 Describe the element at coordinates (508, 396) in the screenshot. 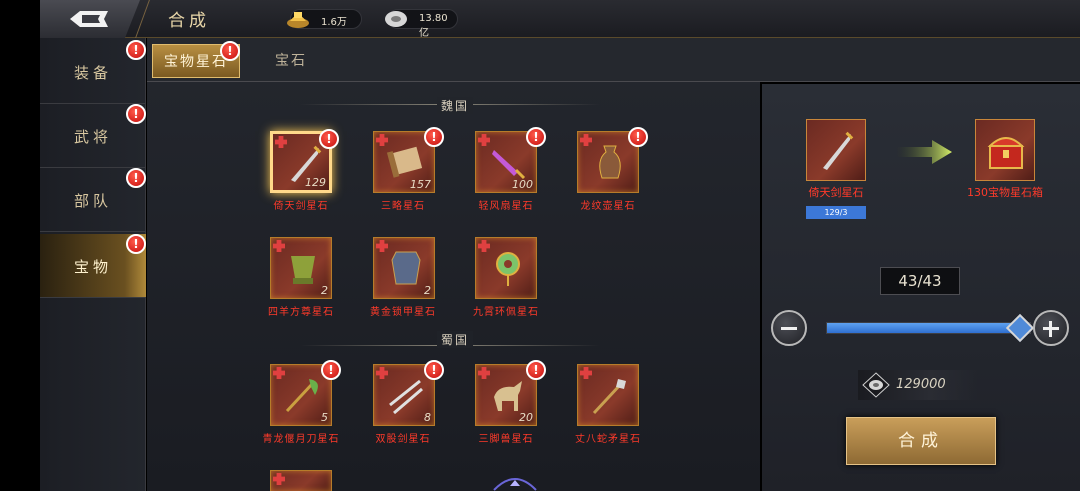

I see `horse-icon` at that location.